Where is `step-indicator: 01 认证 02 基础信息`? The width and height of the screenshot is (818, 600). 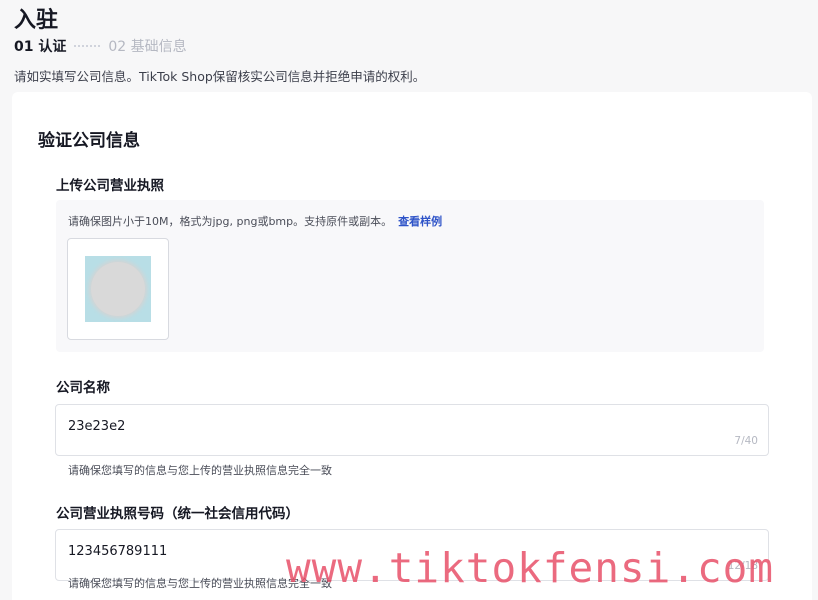 step-indicator: 01 认证 02 基础信息 is located at coordinates (100, 46).